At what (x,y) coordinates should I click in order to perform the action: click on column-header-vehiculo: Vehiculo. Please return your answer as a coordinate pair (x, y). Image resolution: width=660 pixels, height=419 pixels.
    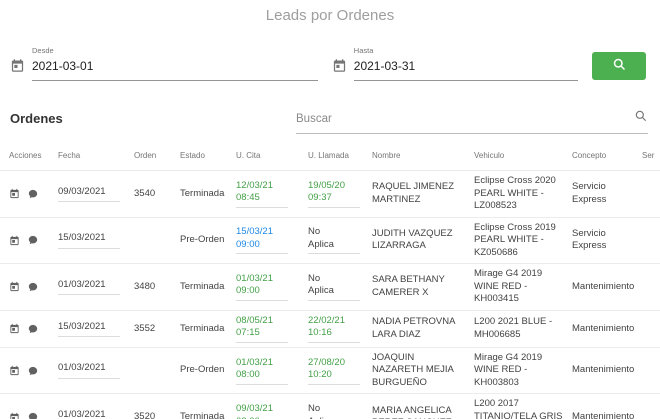
    Looking at the image, I should click on (489, 155).